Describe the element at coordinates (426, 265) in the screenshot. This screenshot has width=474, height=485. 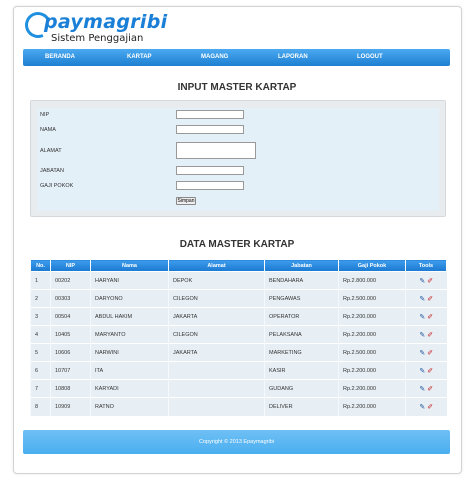
I see `col-header-tools: Tools` at that location.